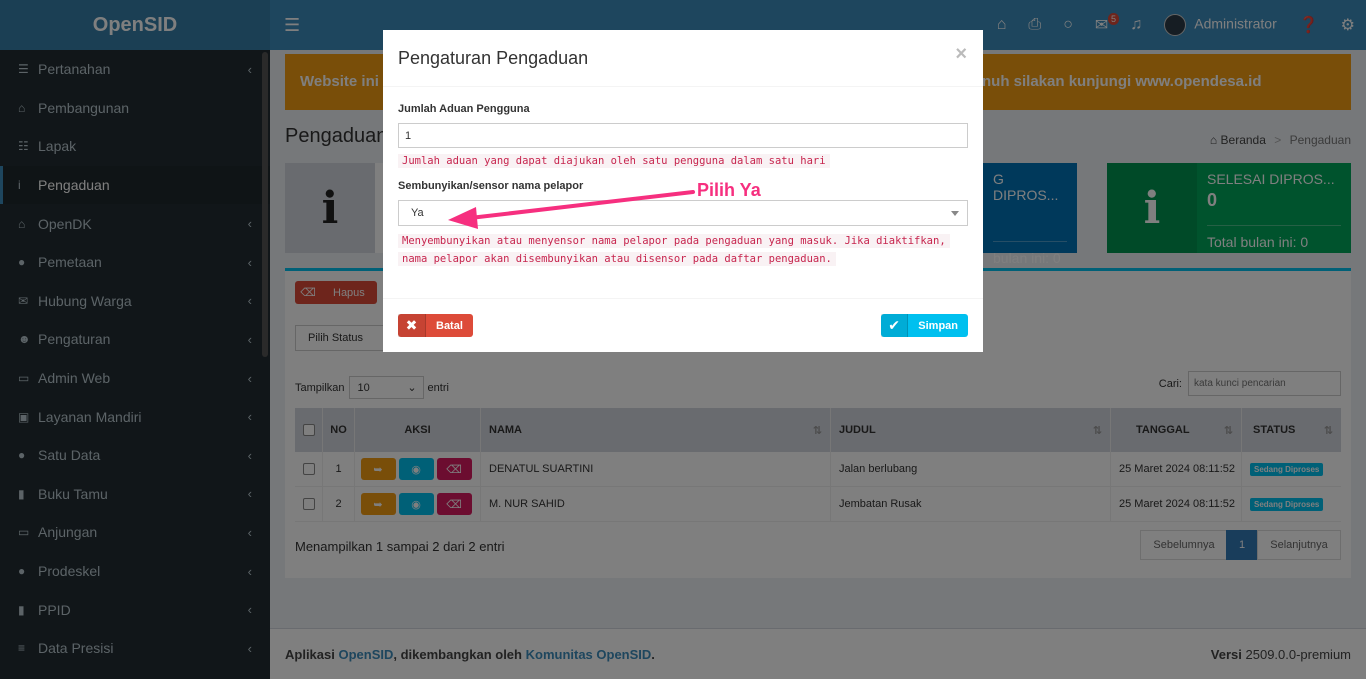 Image resolution: width=1366 pixels, height=679 pixels. I want to click on modal-header: Pengaturan Pengaduan ×, so click(683, 58).